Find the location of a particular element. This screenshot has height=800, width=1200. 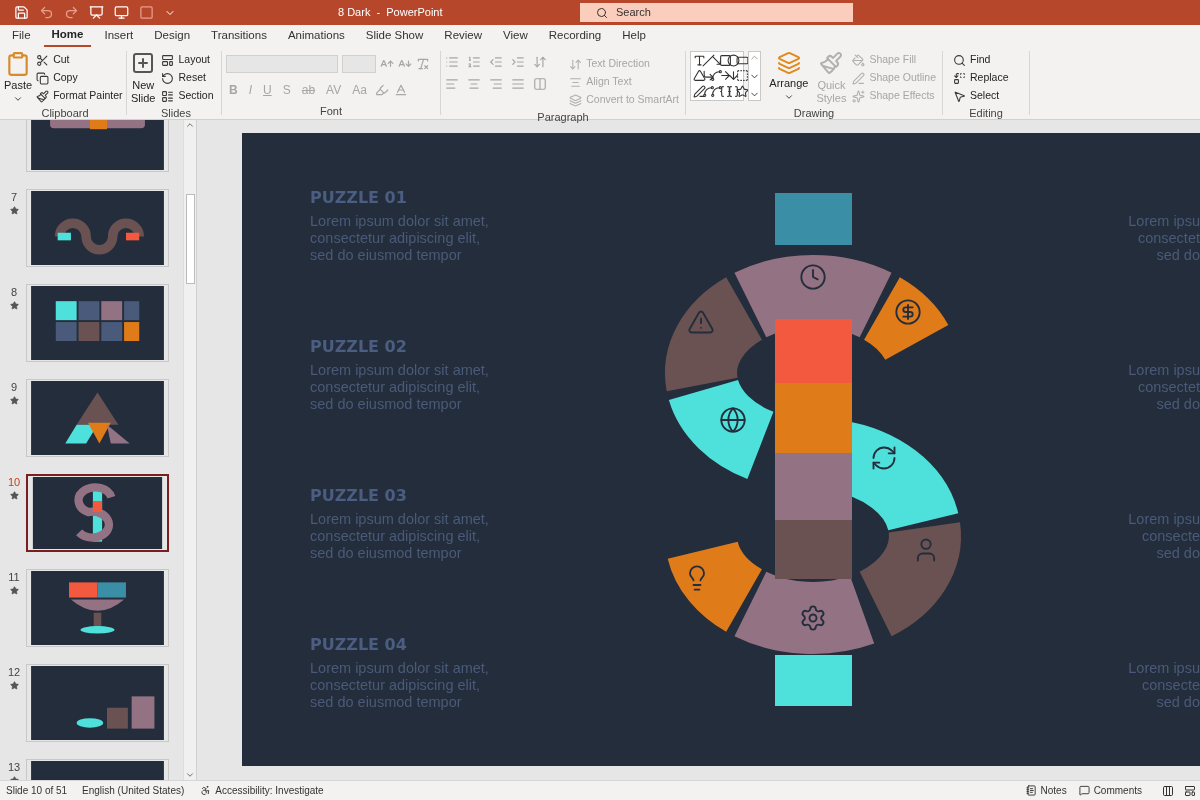

ribbon-tab: Transitions is located at coordinates (239, 36).